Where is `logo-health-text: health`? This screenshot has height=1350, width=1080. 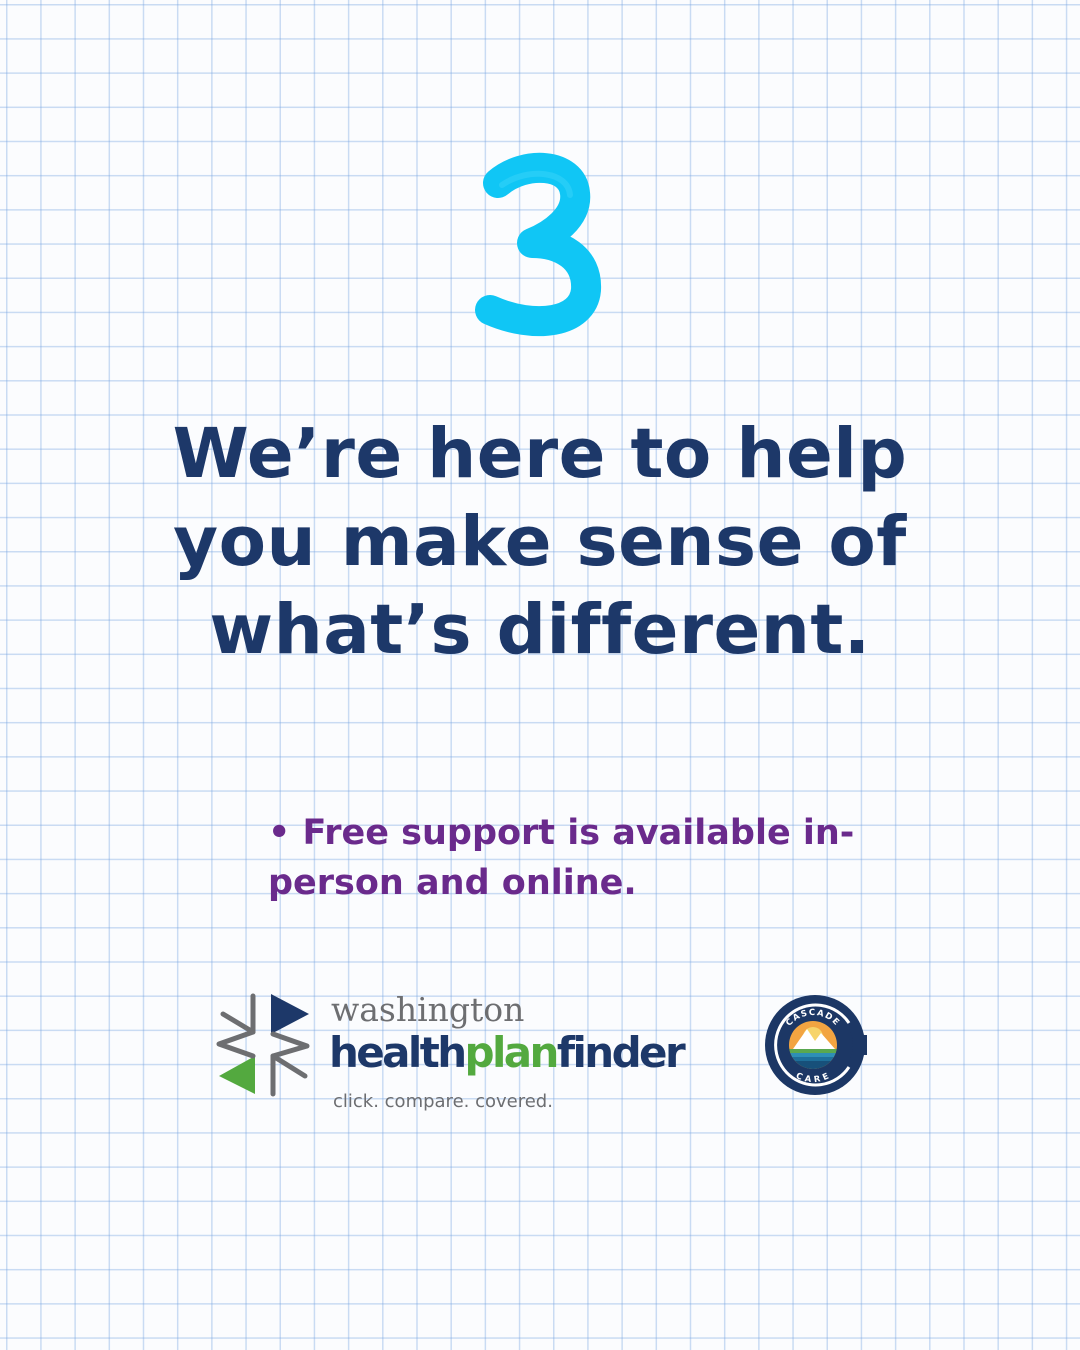 logo-health-text: health is located at coordinates (398, 1052).